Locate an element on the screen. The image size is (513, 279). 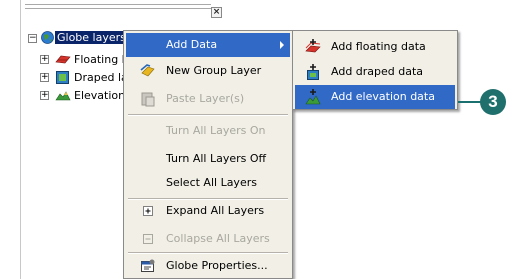
menu-item-label: Select All Layers is located at coordinates (211, 182).